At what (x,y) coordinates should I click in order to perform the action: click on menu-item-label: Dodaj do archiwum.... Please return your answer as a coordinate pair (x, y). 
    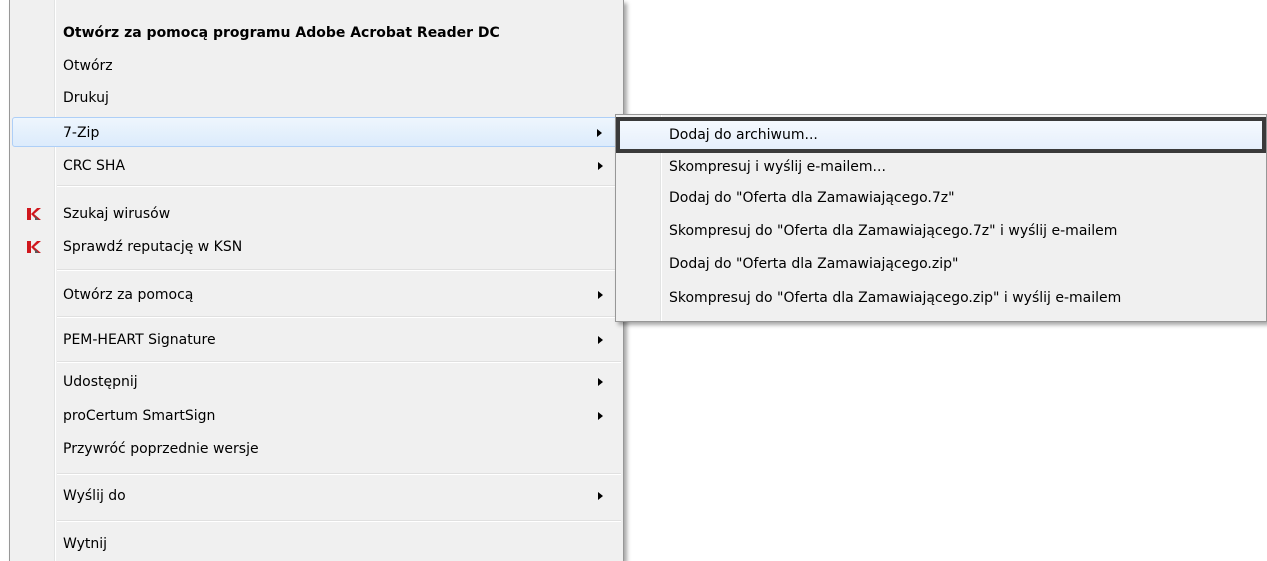
    Looking at the image, I should click on (743, 135).